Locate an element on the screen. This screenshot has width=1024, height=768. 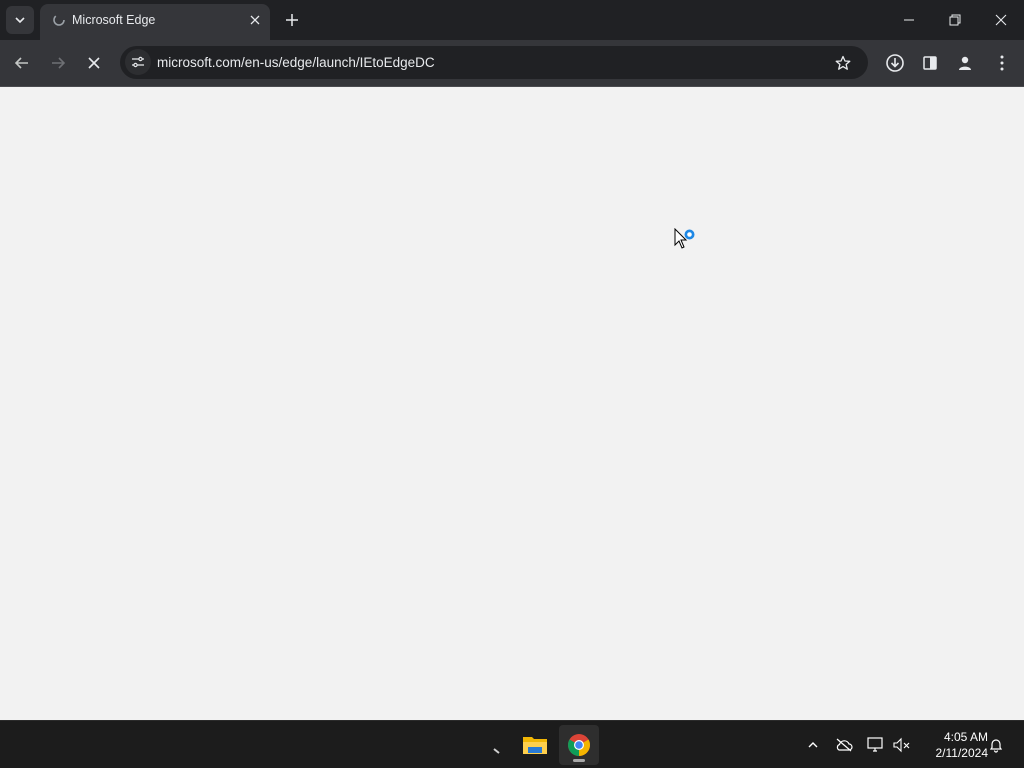
chrome-icon is located at coordinates (579, 745).